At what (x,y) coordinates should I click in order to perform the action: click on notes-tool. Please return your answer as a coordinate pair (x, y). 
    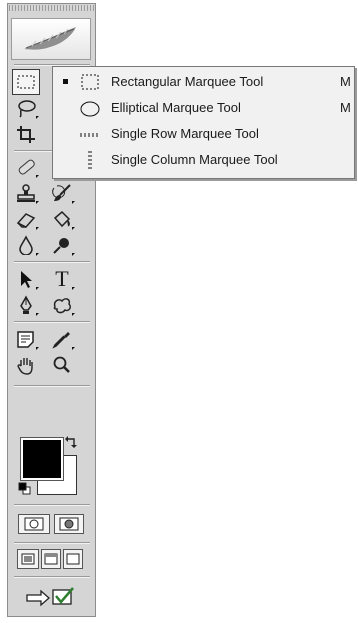
    Looking at the image, I should click on (26, 339).